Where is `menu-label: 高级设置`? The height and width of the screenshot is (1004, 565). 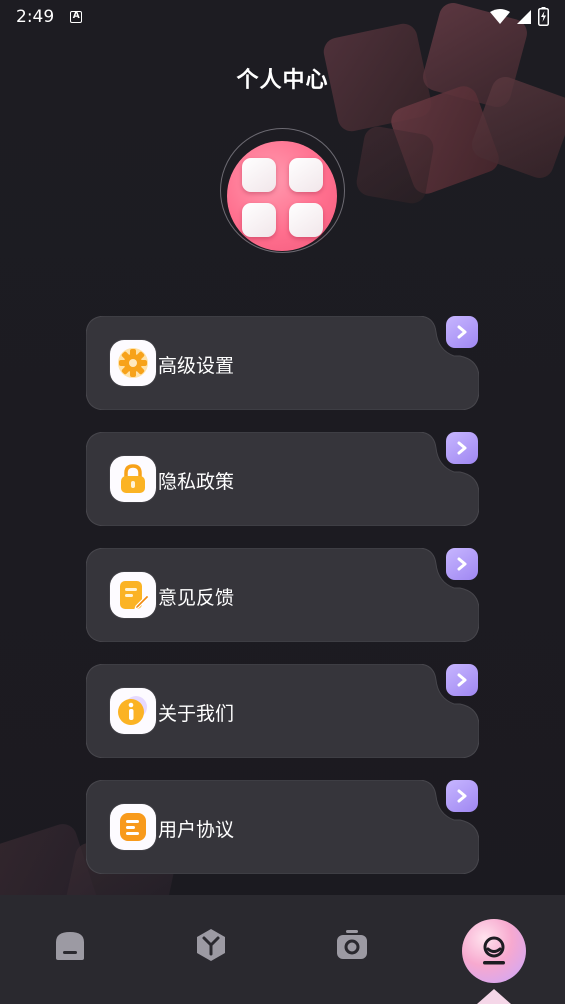
menu-label: 高级设置 is located at coordinates (196, 366).